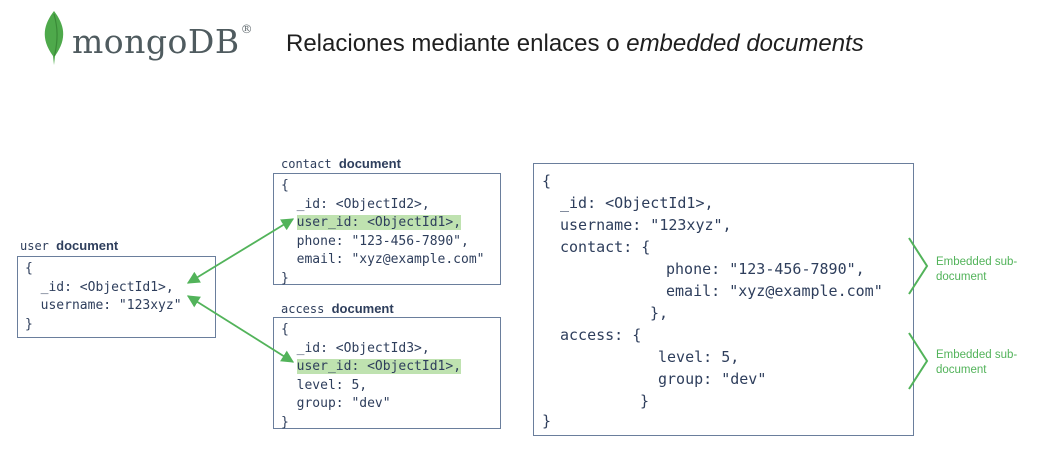 The image size is (1057, 465). Describe the element at coordinates (240, 251) in the screenshot. I see `link-arrow-to-contact` at that location.